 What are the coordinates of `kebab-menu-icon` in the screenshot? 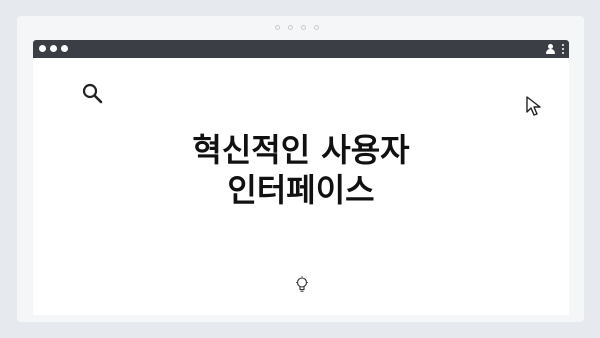 It's located at (563, 49).